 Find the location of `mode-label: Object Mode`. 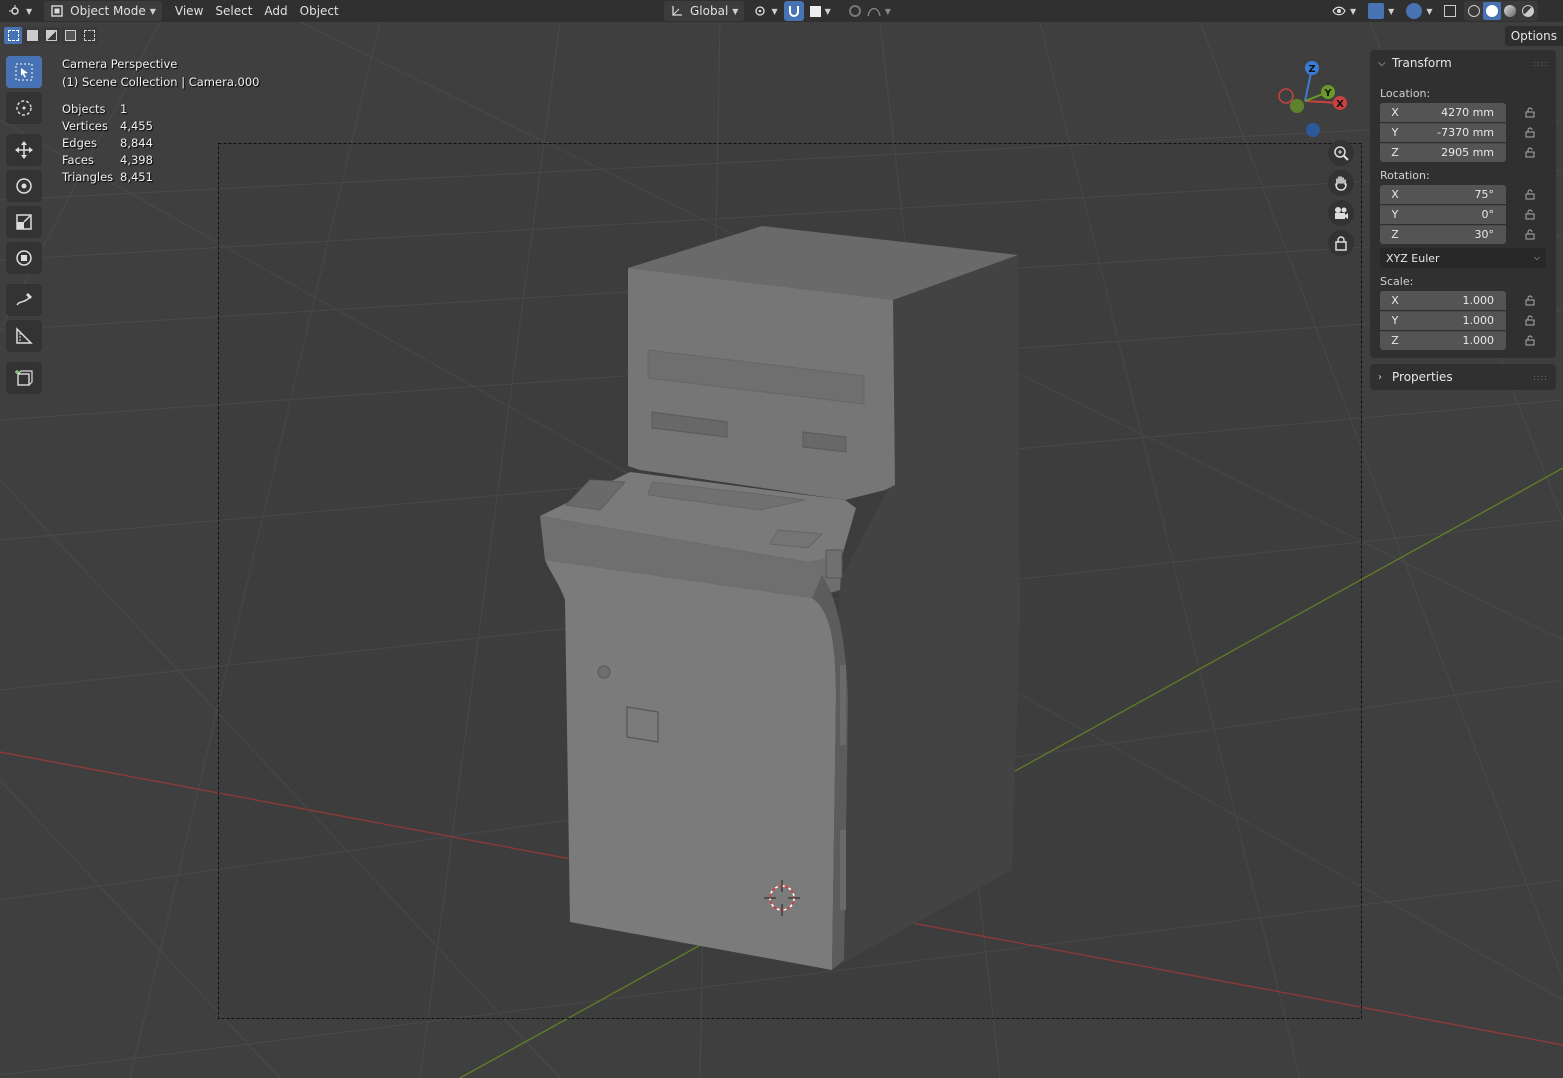

mode-label: Object Mode is located at coordinates (108, 11).